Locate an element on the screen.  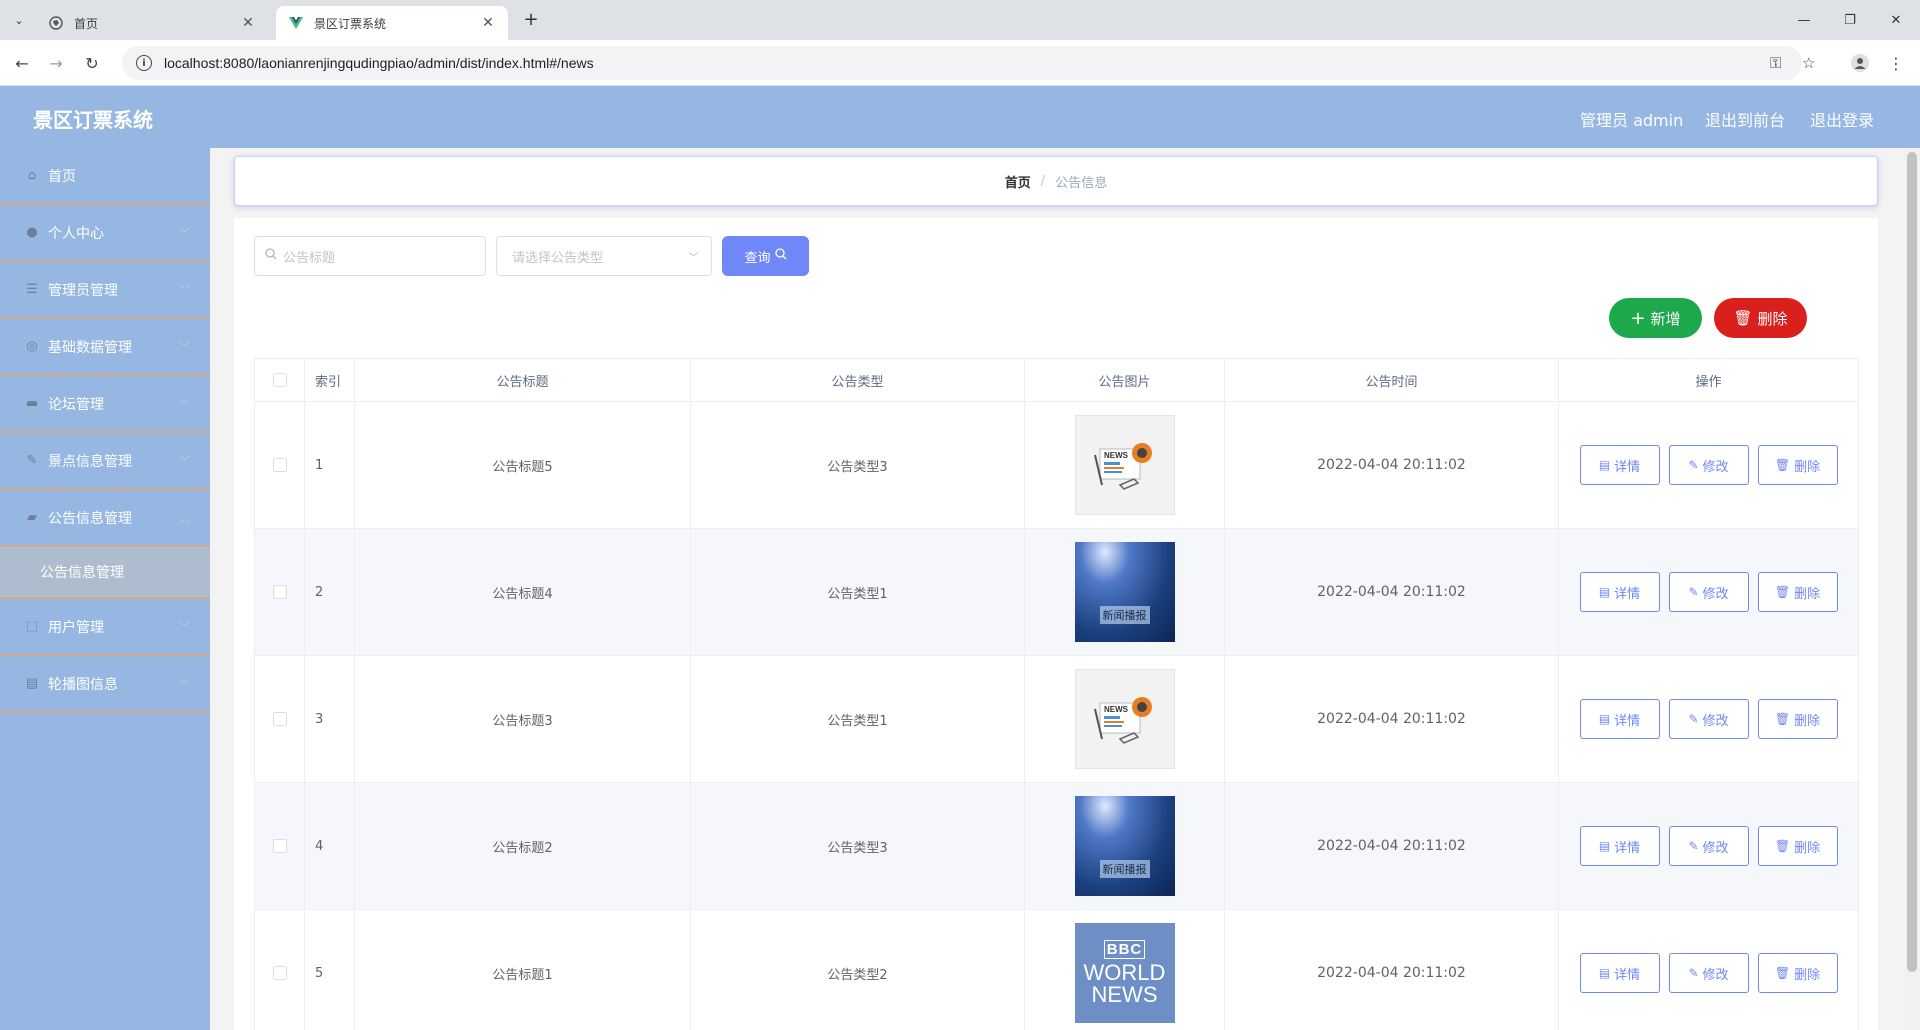
browser-tab-active: 景区订票系统 ✕ is located at coordinates (392, 23).